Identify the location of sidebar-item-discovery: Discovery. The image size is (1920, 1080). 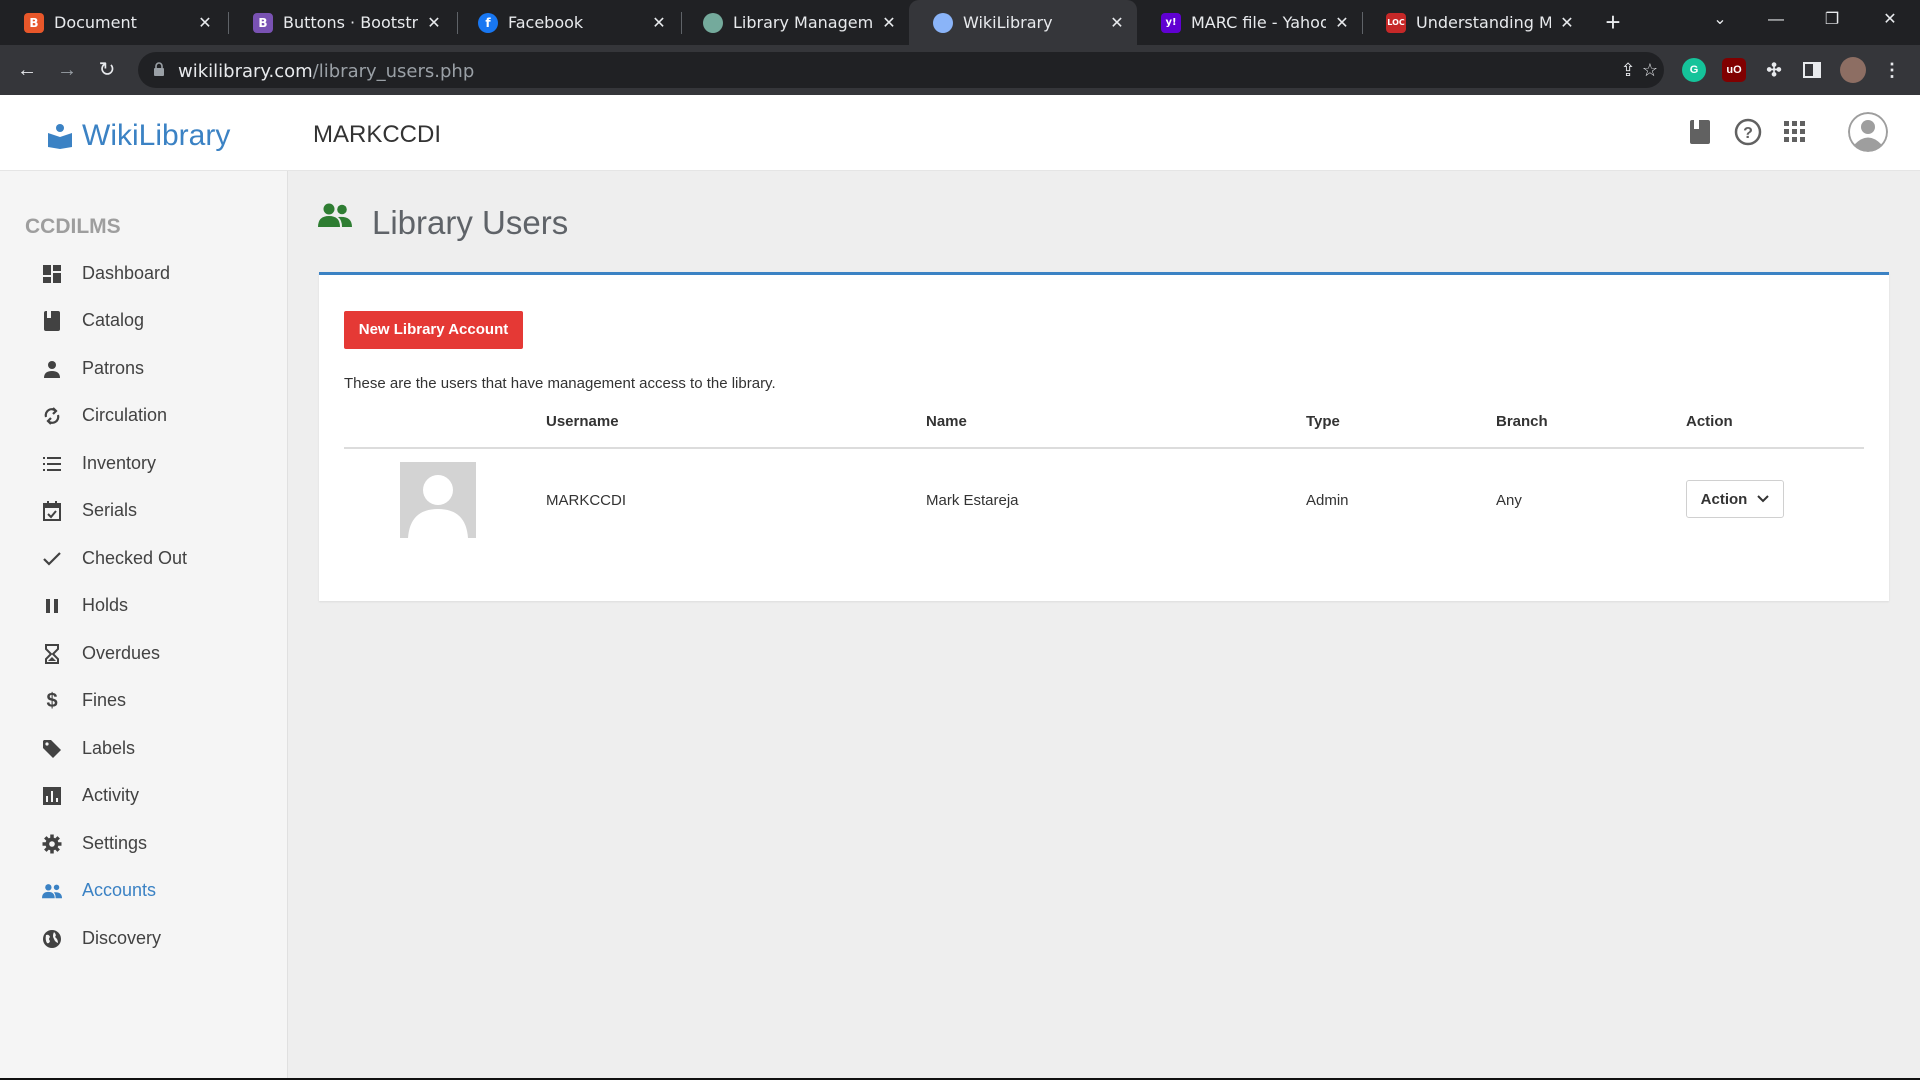
(144, 939).